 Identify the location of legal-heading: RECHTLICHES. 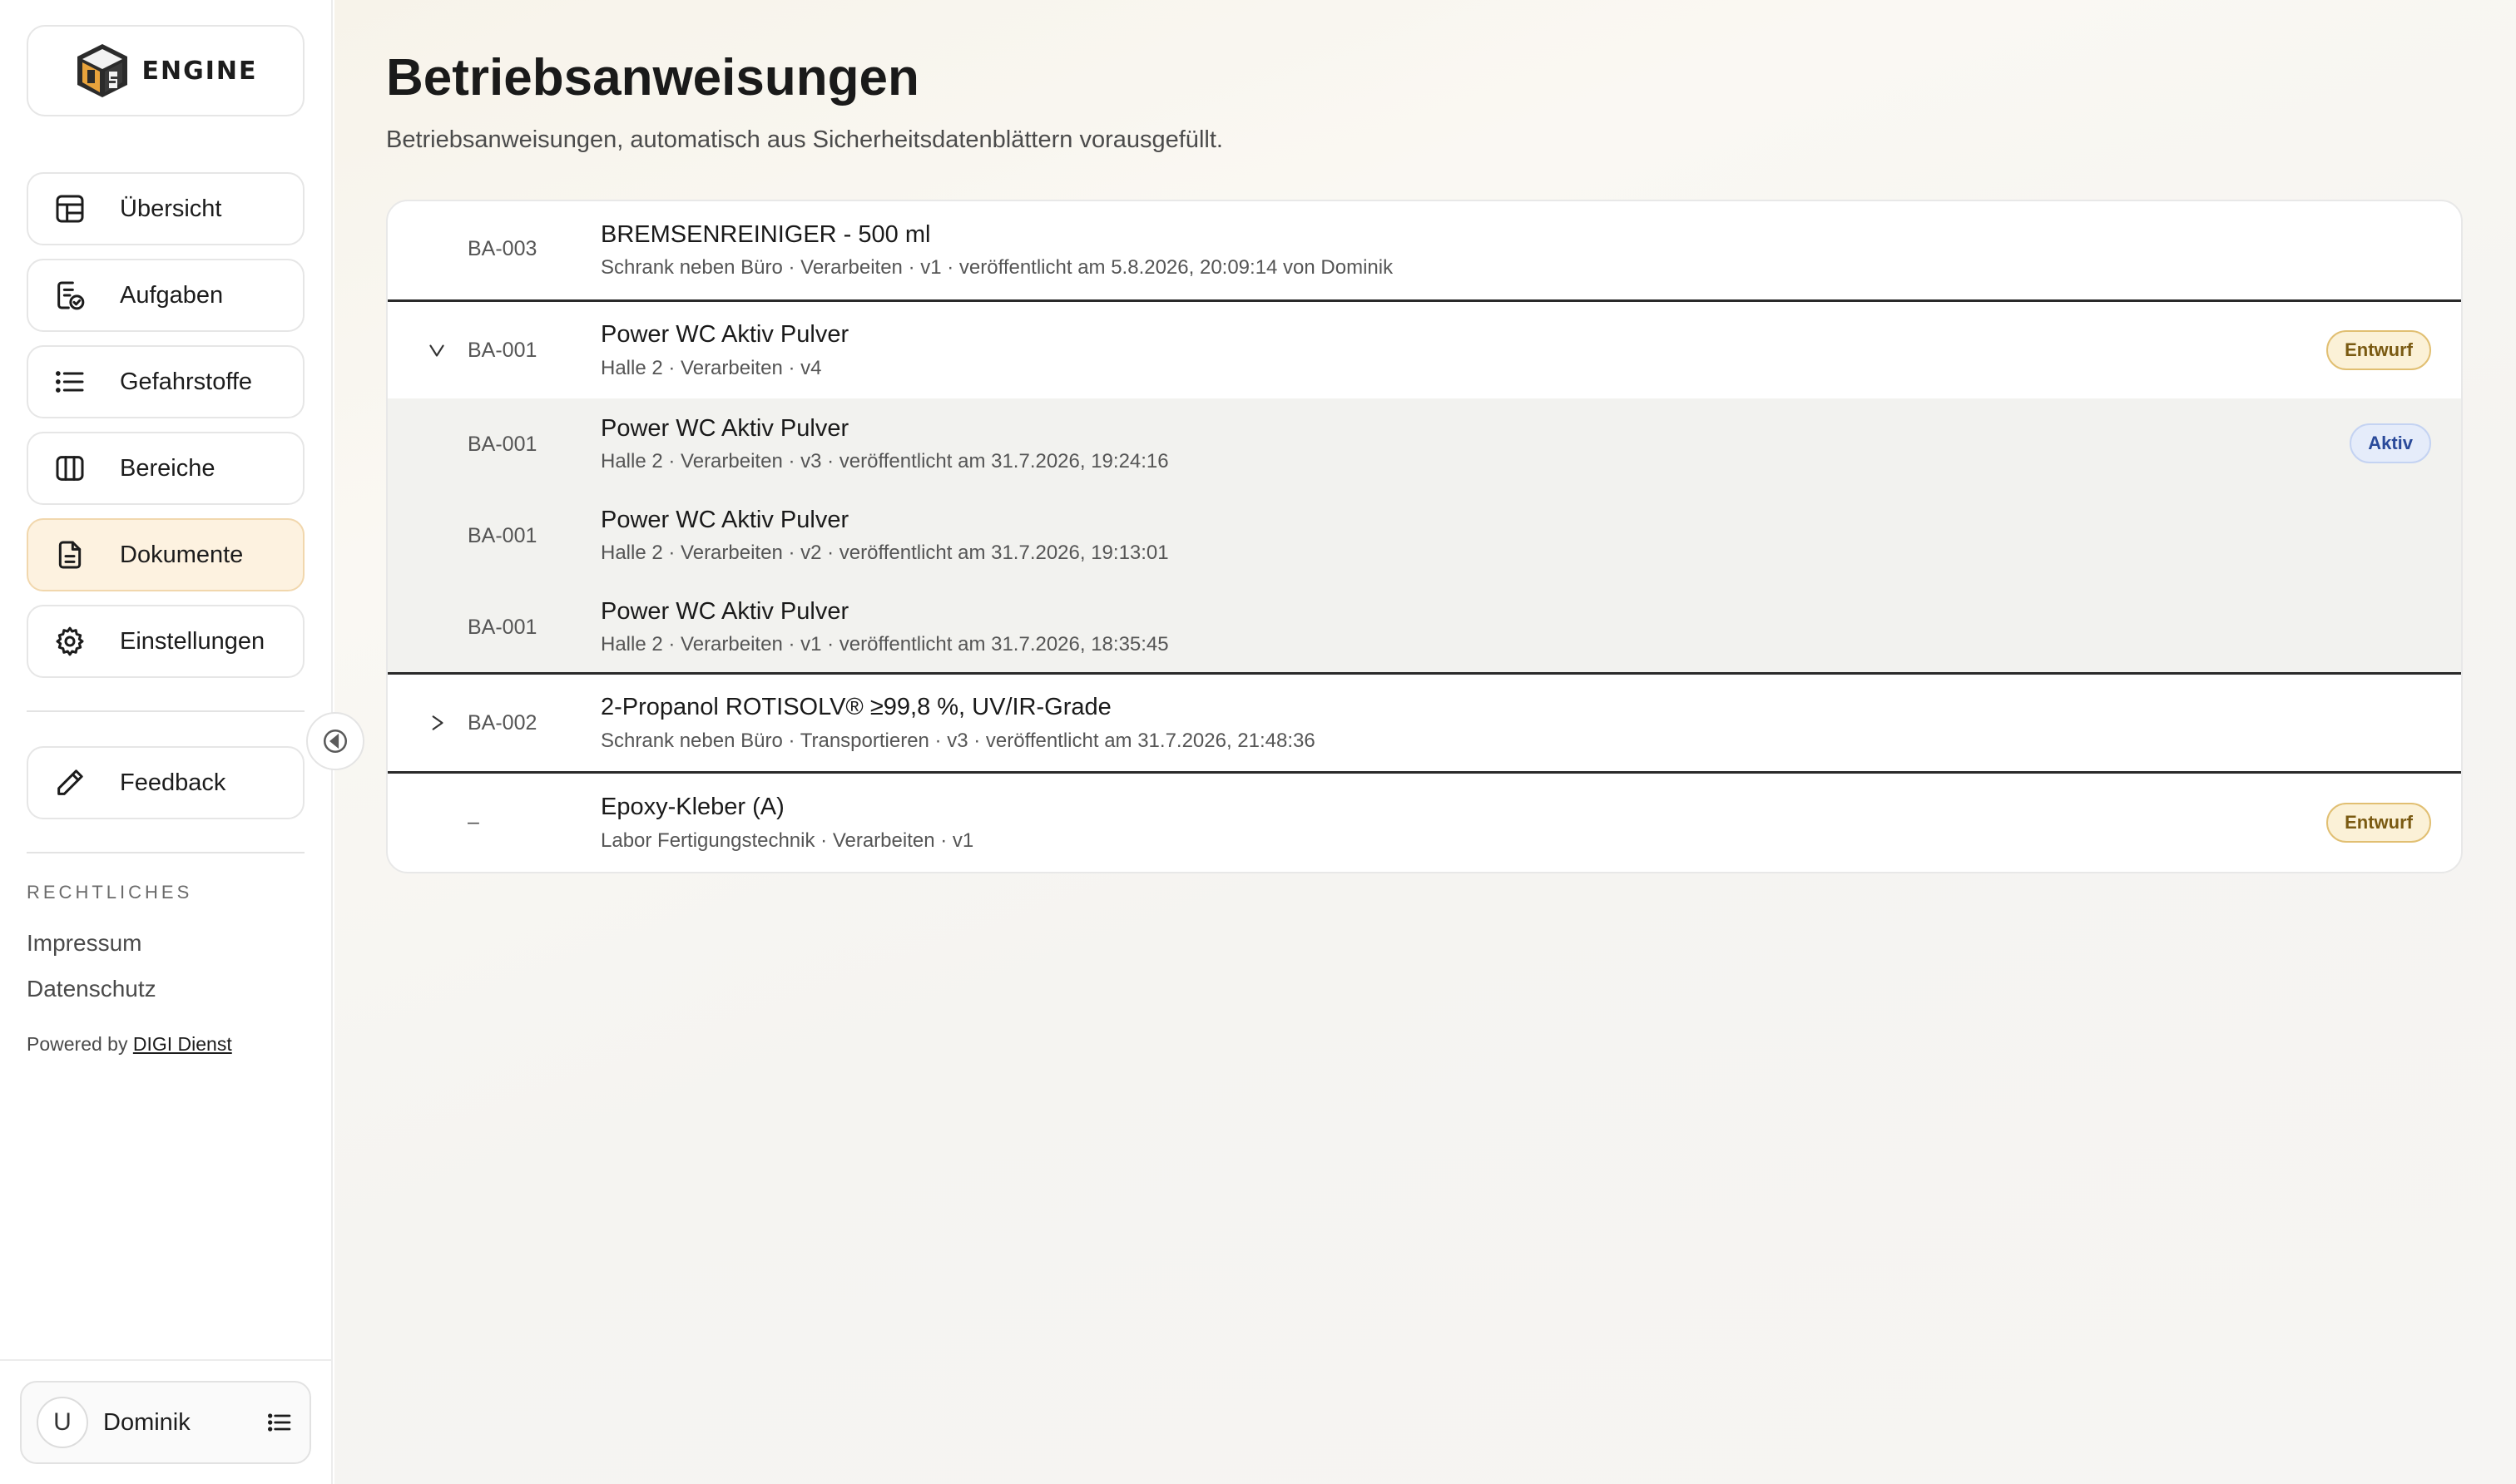
(110, 892).